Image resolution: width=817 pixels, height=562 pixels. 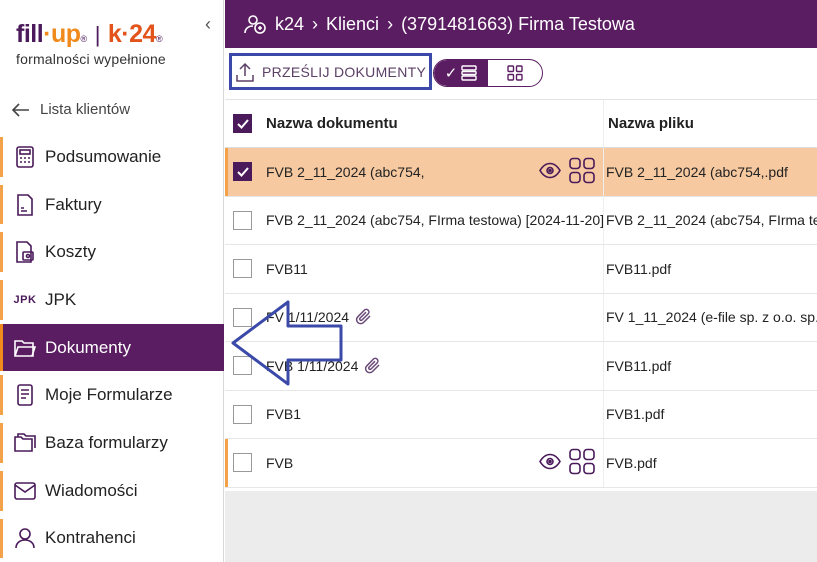 What do you see at coordinates (25, 395) in the screenshot?
I see `form-icon` at bounding box center [25, 395].